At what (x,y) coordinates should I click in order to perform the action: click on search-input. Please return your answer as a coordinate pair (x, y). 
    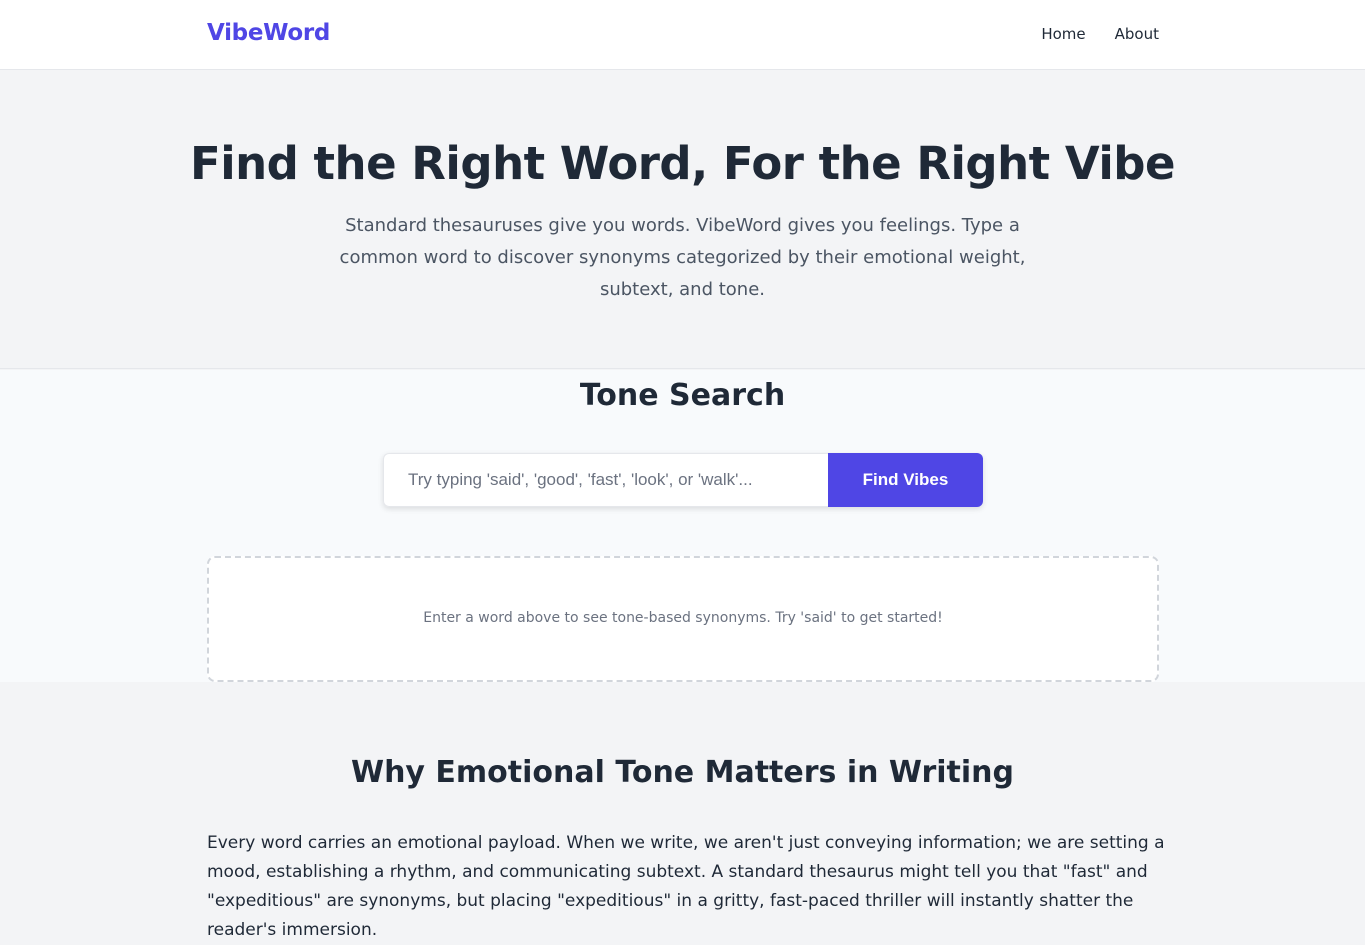
    Looking at the image, I should click on (605, 480).